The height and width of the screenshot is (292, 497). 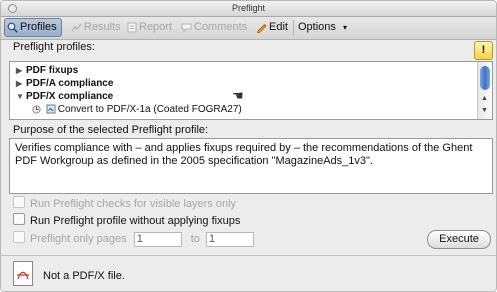 What do you see at coordinates (21, 96) in the screenshot?
I see `disclosure-triangle-open-icon: ▼` at bounding box center [21, 96].